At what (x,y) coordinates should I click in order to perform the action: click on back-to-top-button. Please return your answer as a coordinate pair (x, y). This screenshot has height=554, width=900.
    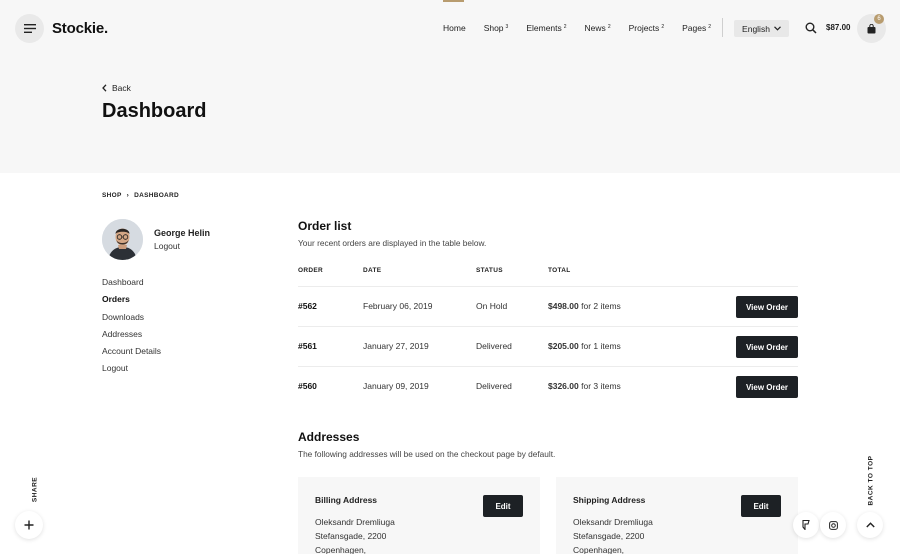
    Looking at the image, I should click on (870, 525).